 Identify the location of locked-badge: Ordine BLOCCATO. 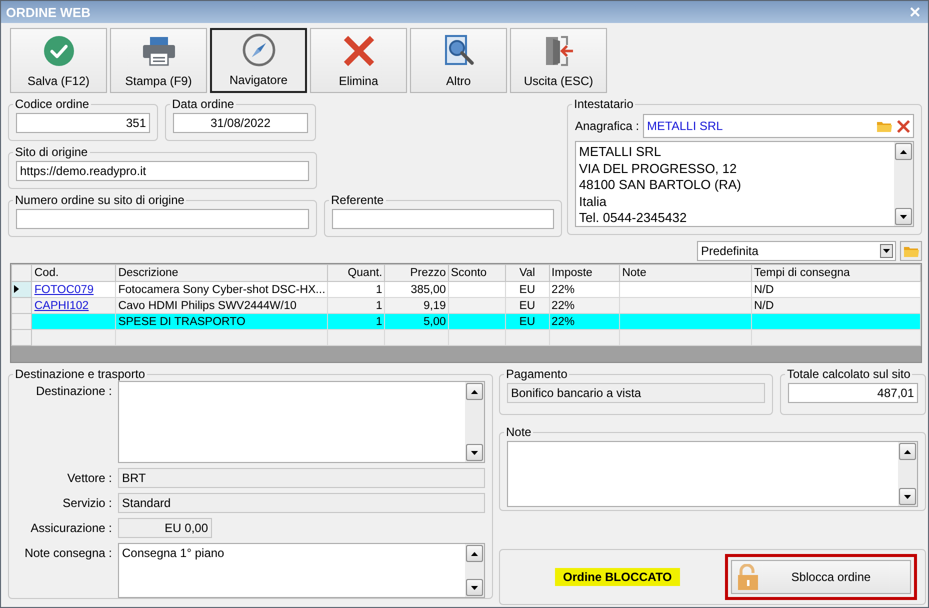
(617, 577).